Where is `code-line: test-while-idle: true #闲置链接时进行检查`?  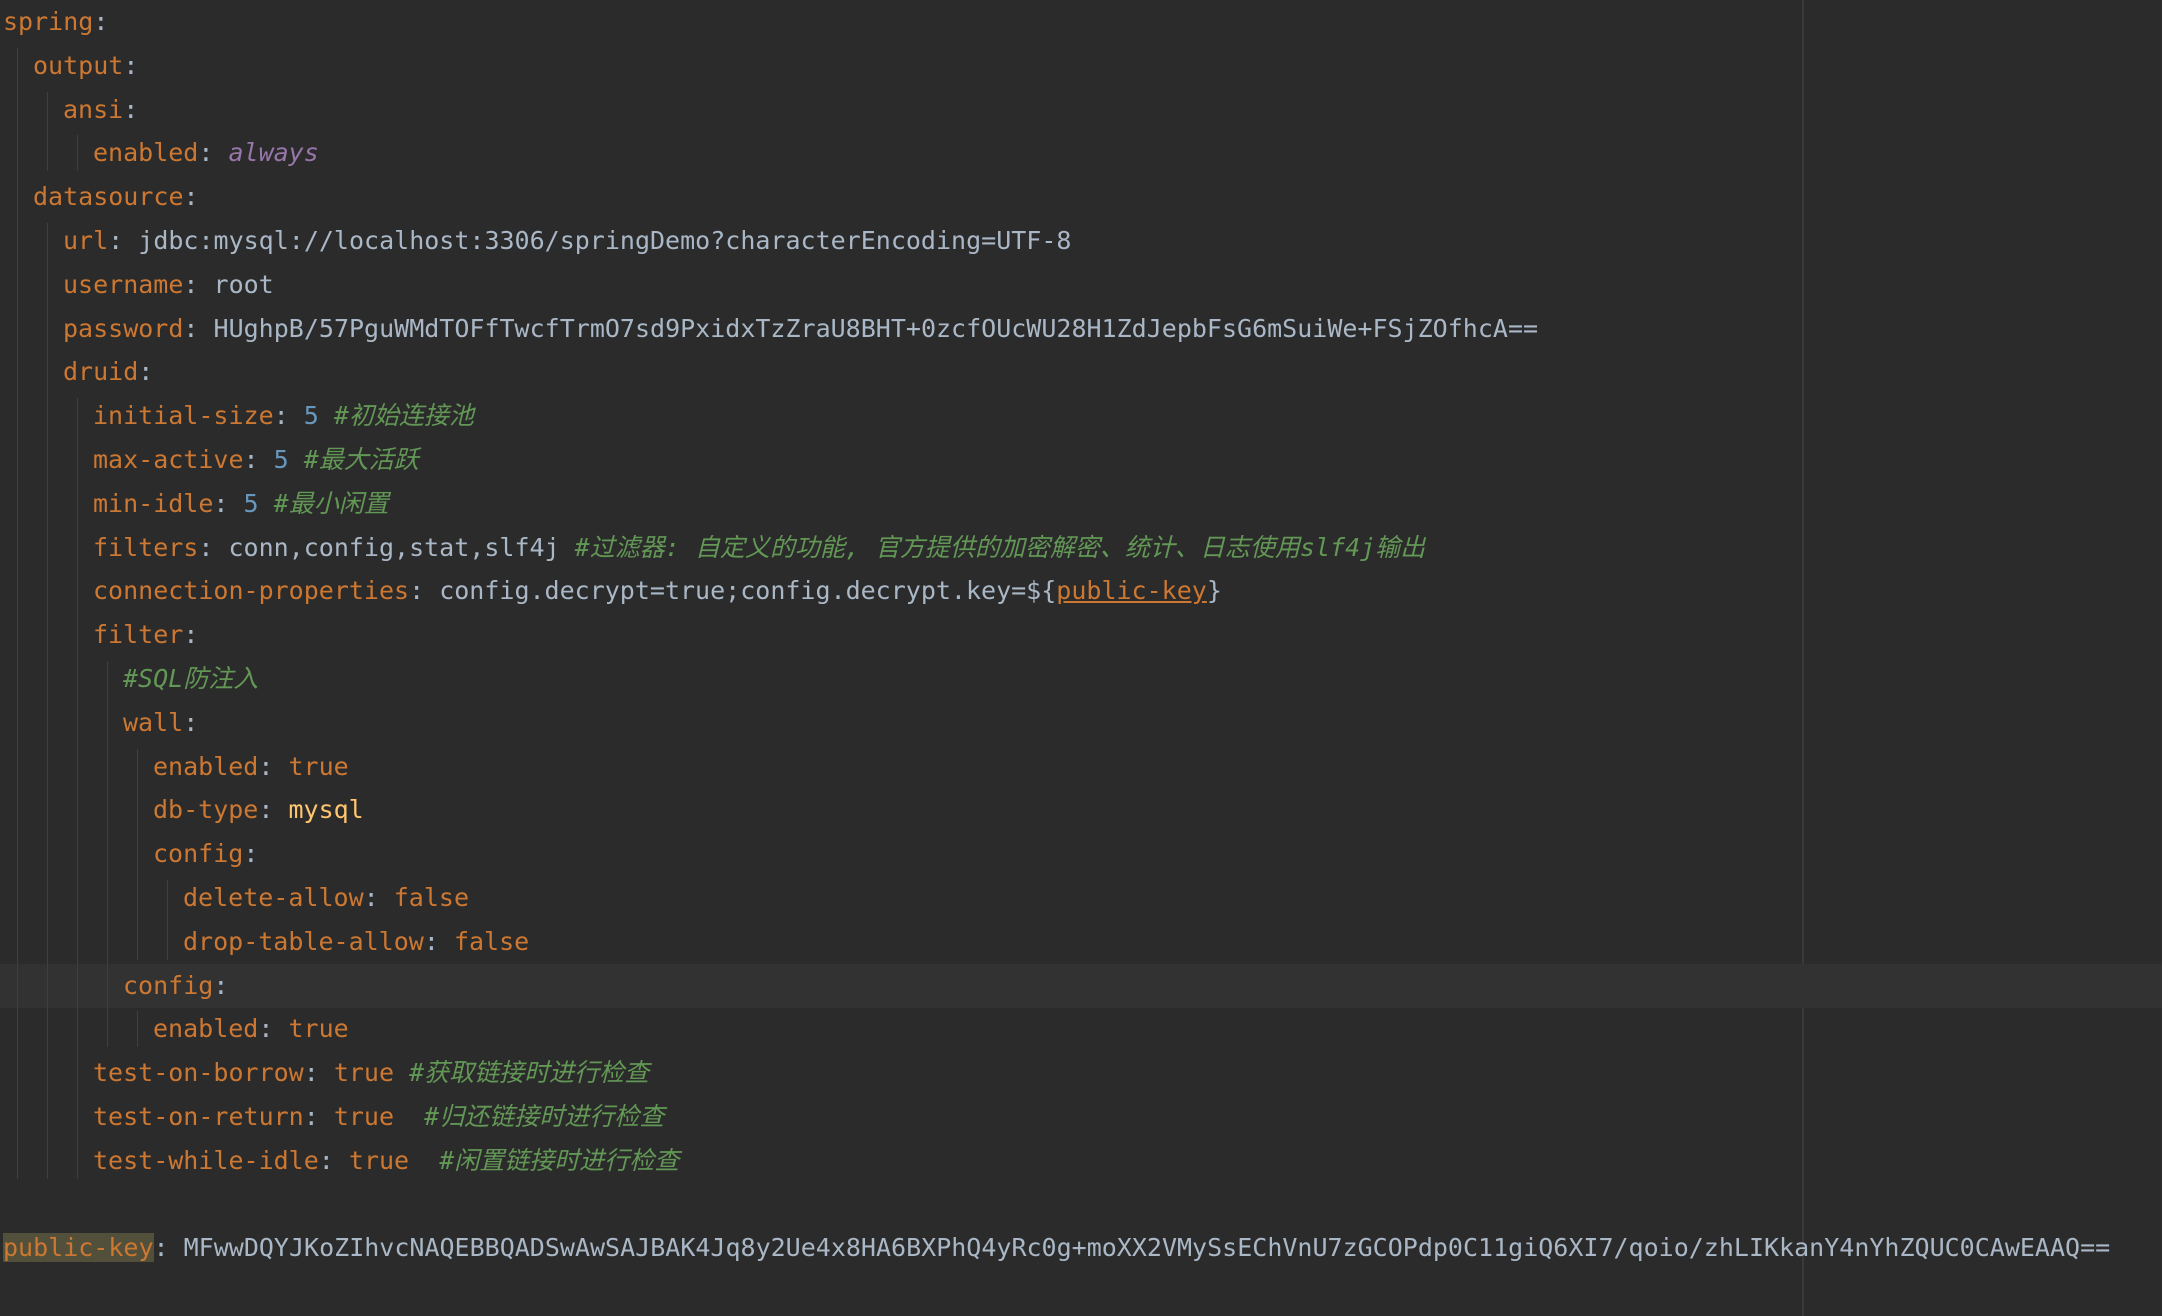 code-line: test-while-idle: true #闲置链接时进行检查 is located at coordinates (1081, 1161).